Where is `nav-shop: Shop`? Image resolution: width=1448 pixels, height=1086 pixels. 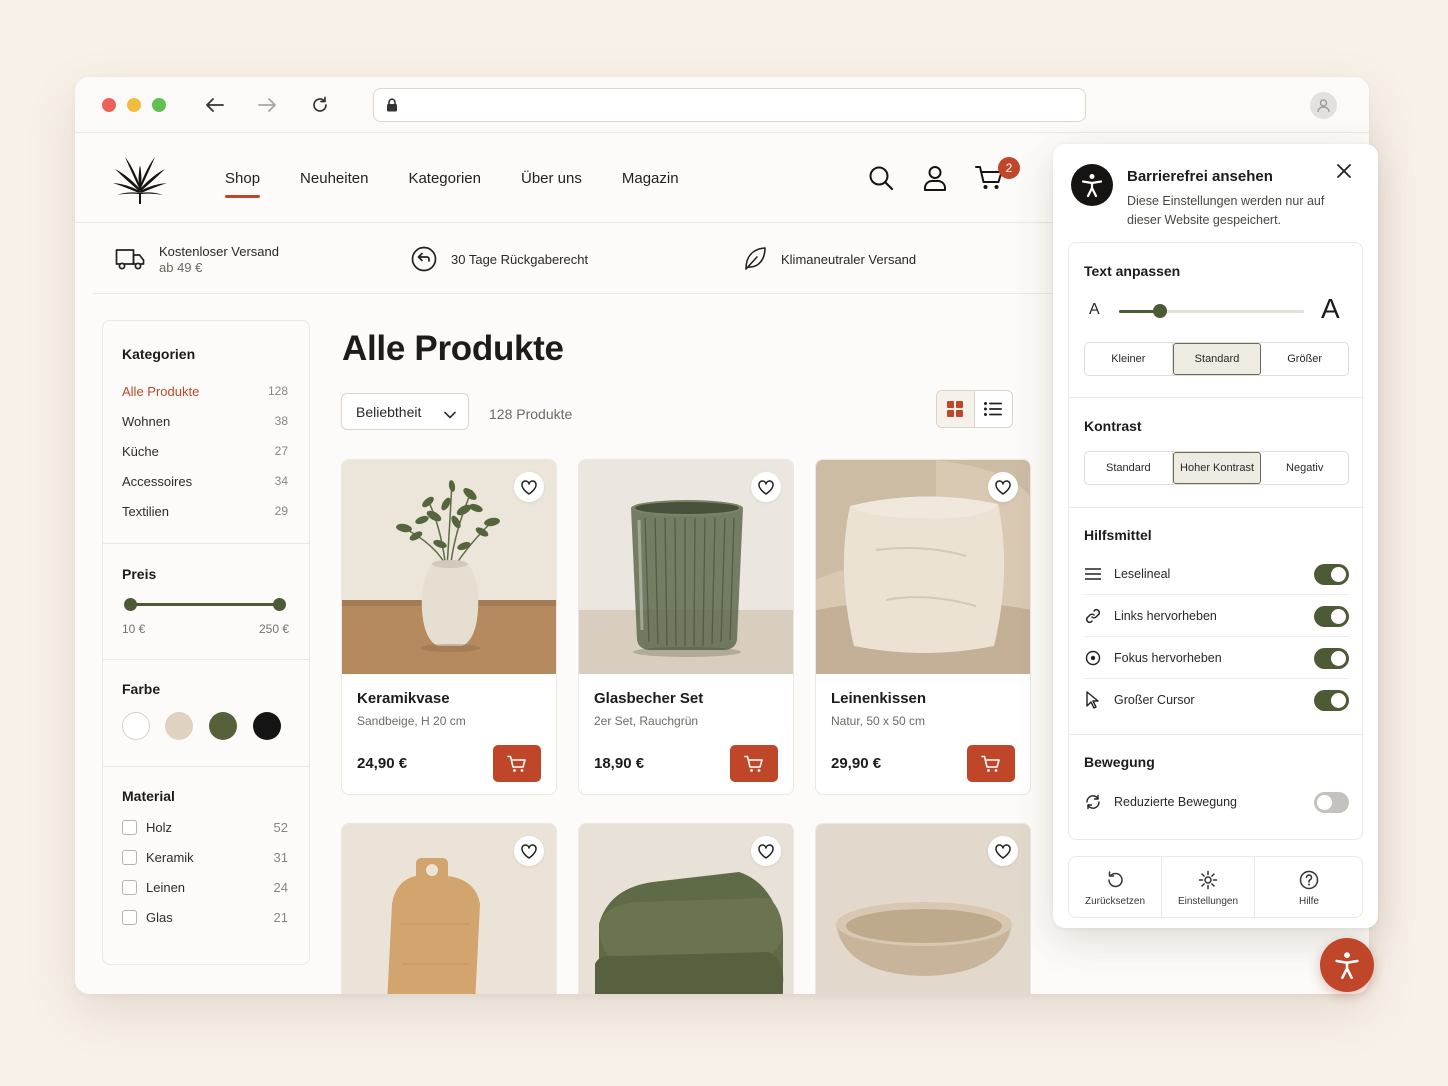 nav-shop: Shop is located at coordinates (243, 184).